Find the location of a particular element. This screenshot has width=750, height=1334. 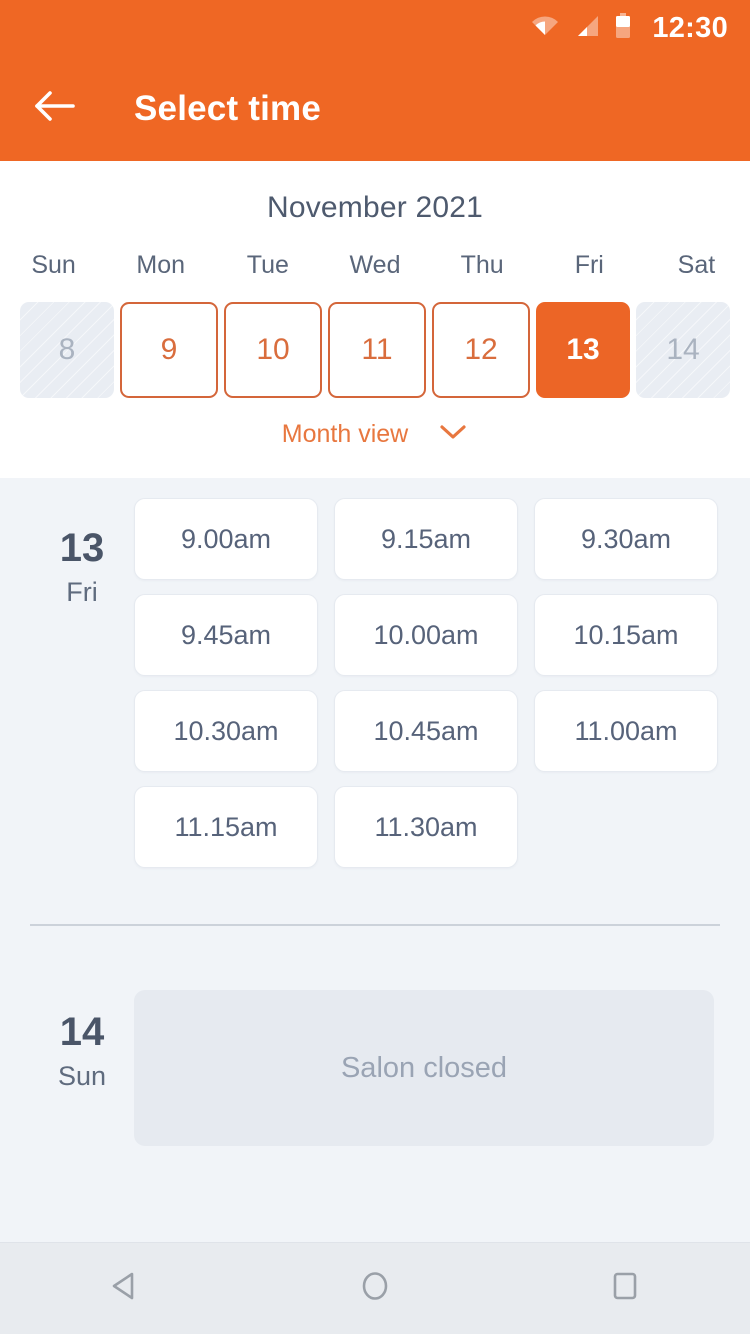

android-nav-bar is located at coordinates (375, 1288).